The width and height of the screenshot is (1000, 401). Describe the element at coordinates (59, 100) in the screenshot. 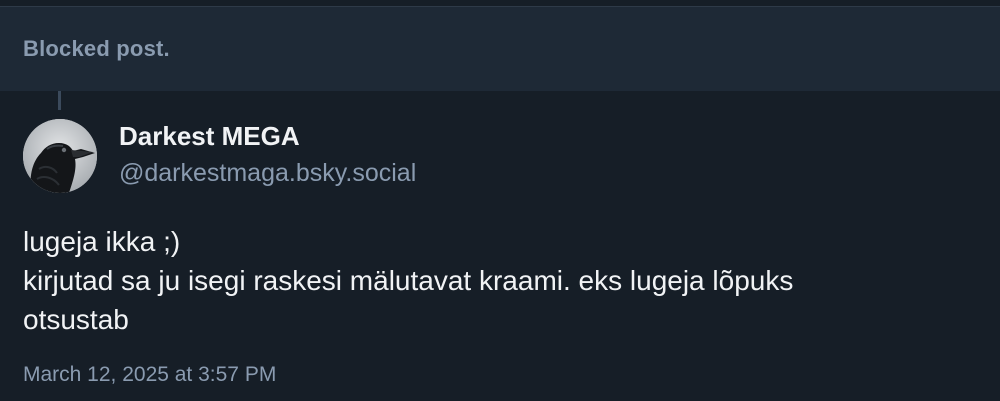

I see `thread-connector-line` at that location.